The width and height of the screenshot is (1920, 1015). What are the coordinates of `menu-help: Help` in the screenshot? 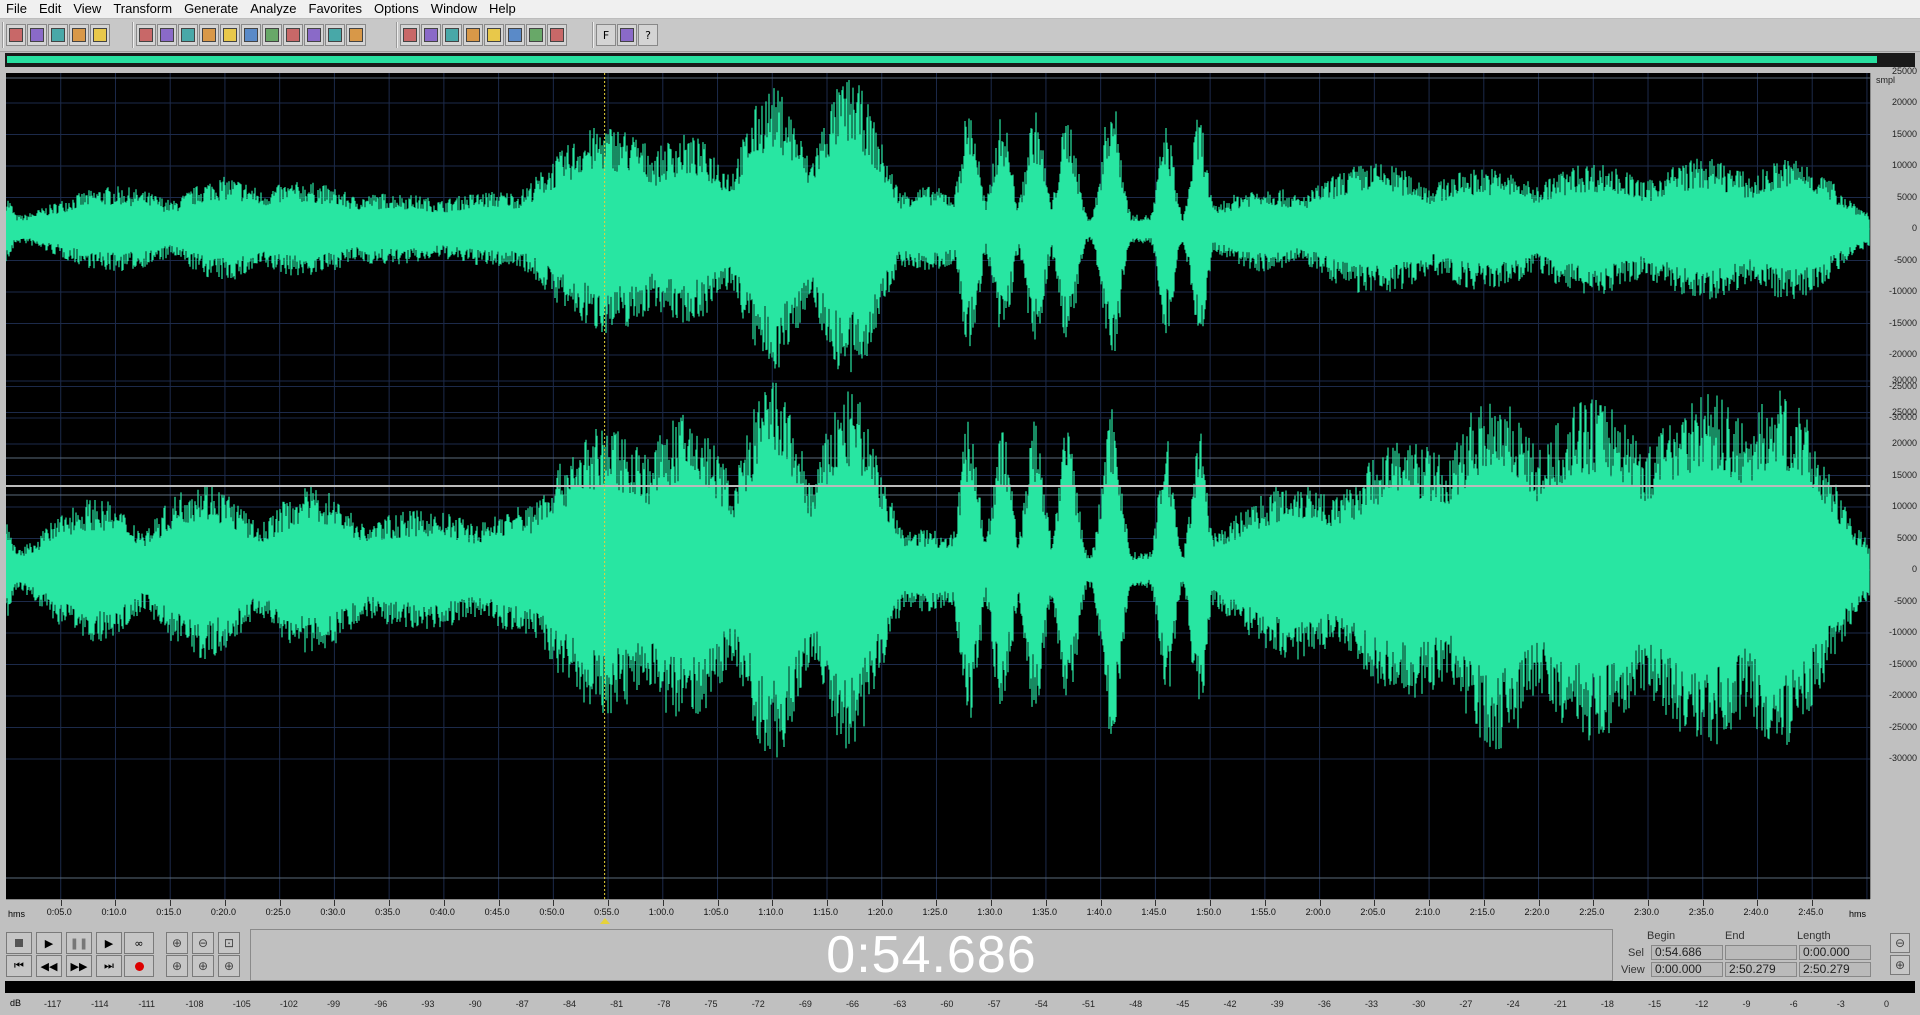 It's located at (502, 9).